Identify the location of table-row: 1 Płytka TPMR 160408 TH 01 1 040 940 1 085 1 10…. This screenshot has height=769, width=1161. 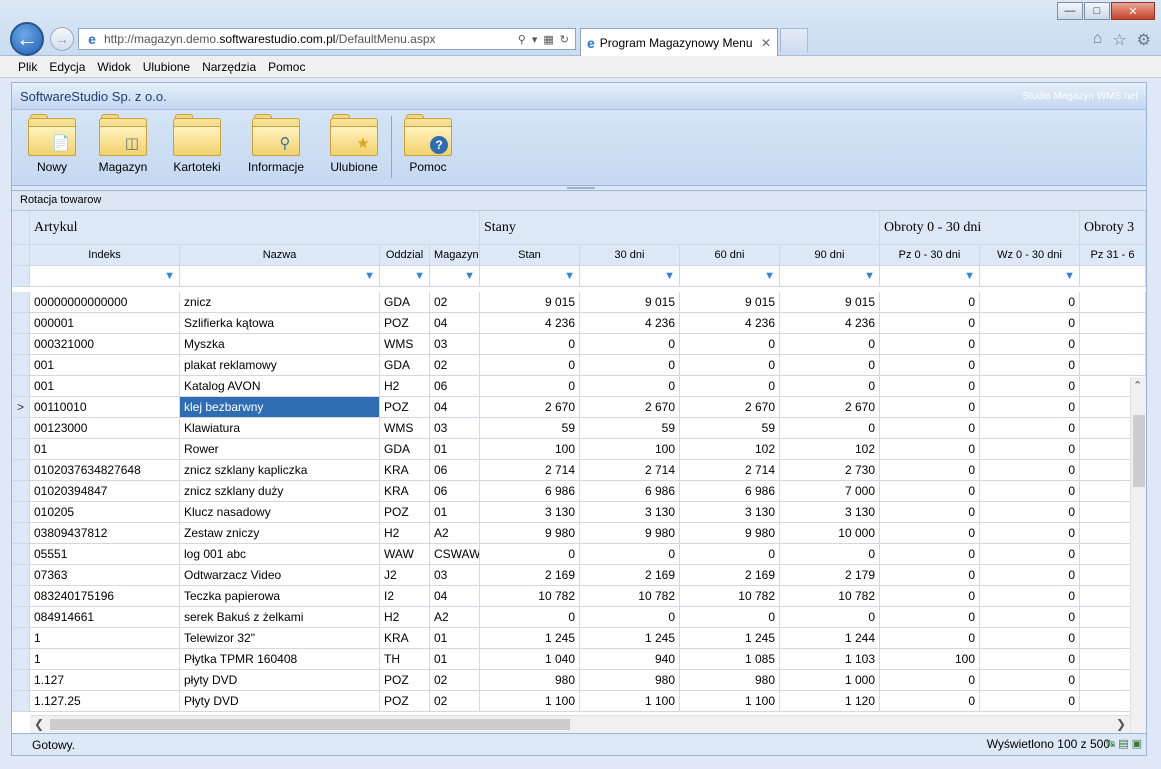
(579, 659).